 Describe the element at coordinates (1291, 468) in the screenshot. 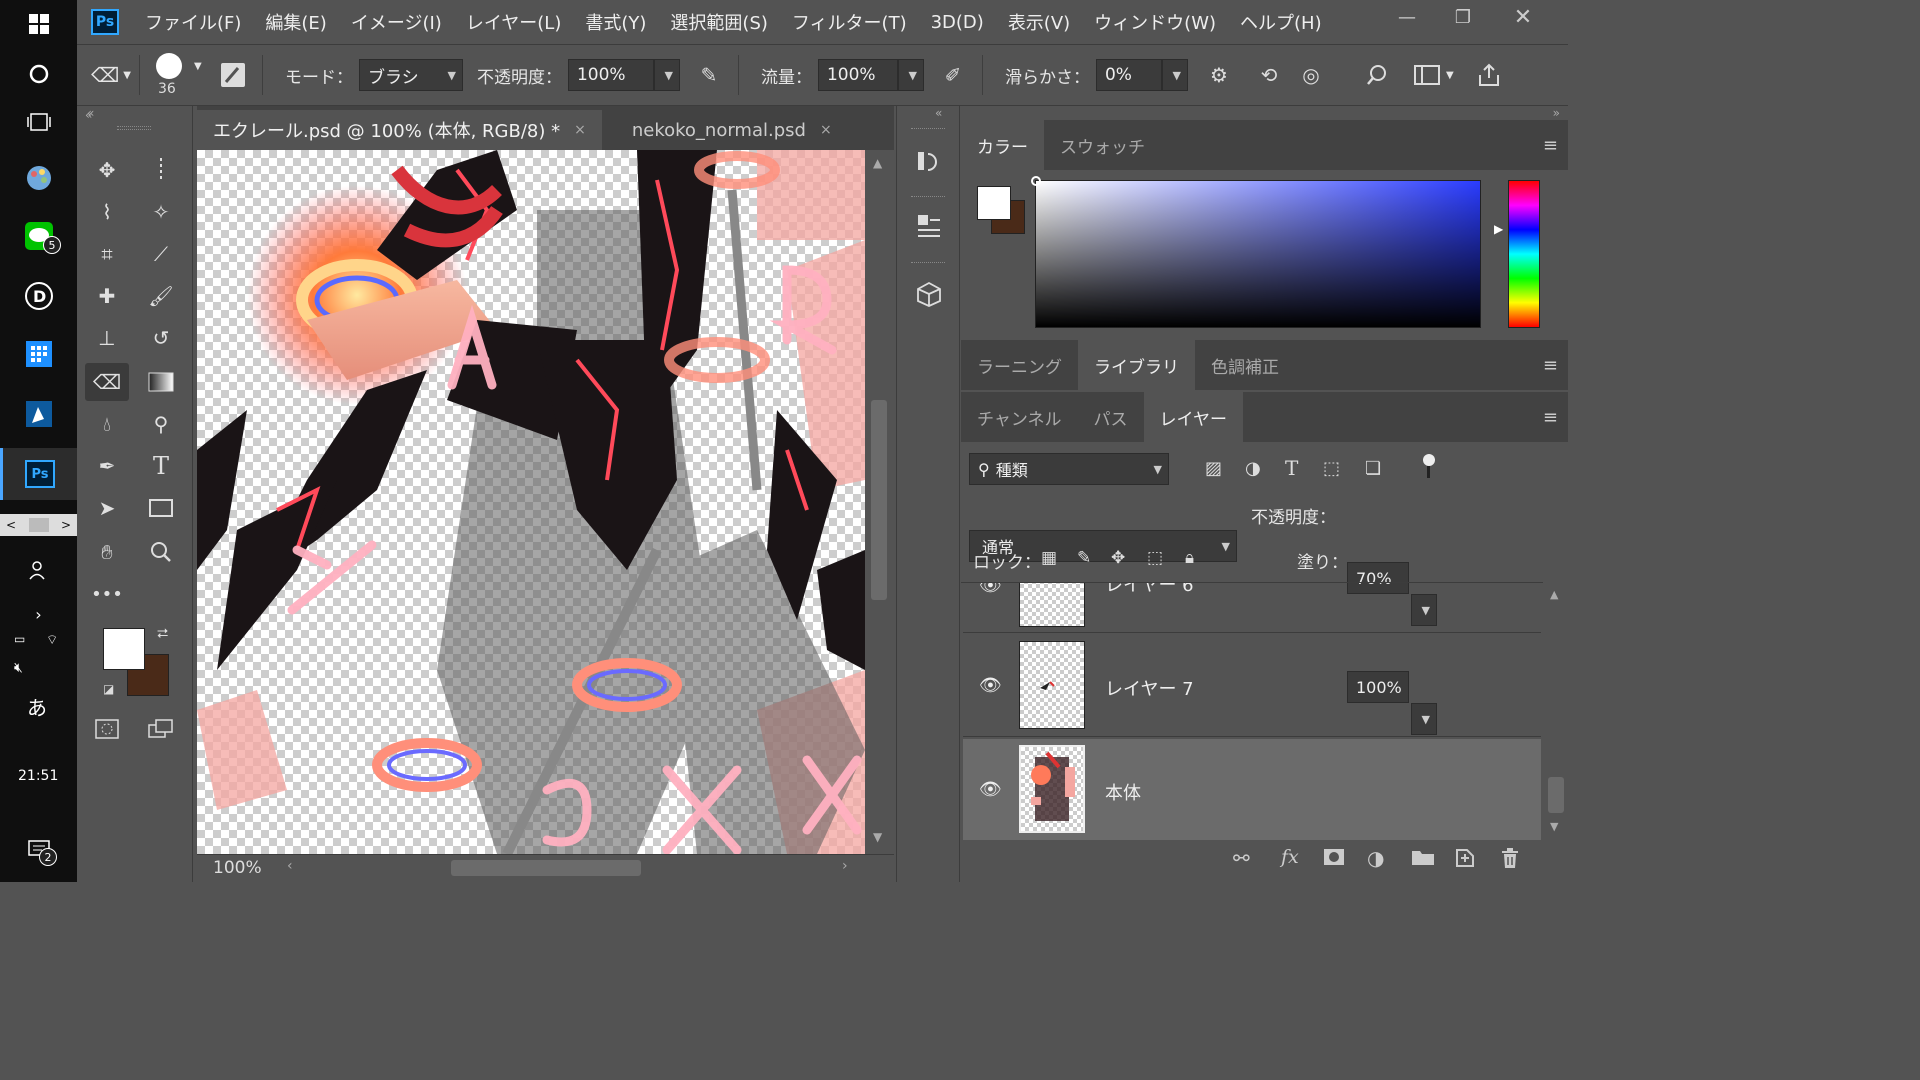

I see `filter-type-icon: T` at that location.